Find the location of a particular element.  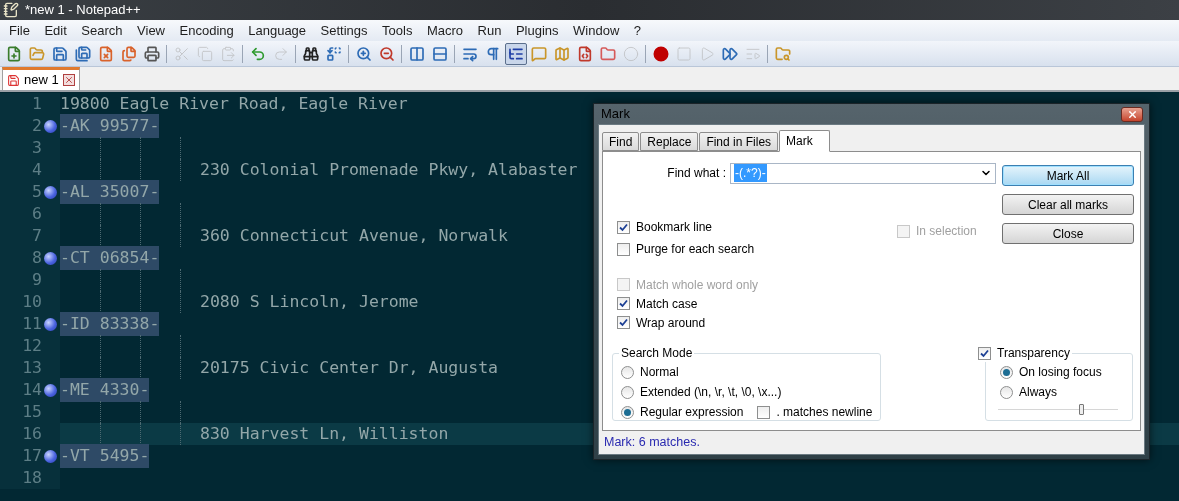

line-number: 3 is located at coordinates (37, 147).